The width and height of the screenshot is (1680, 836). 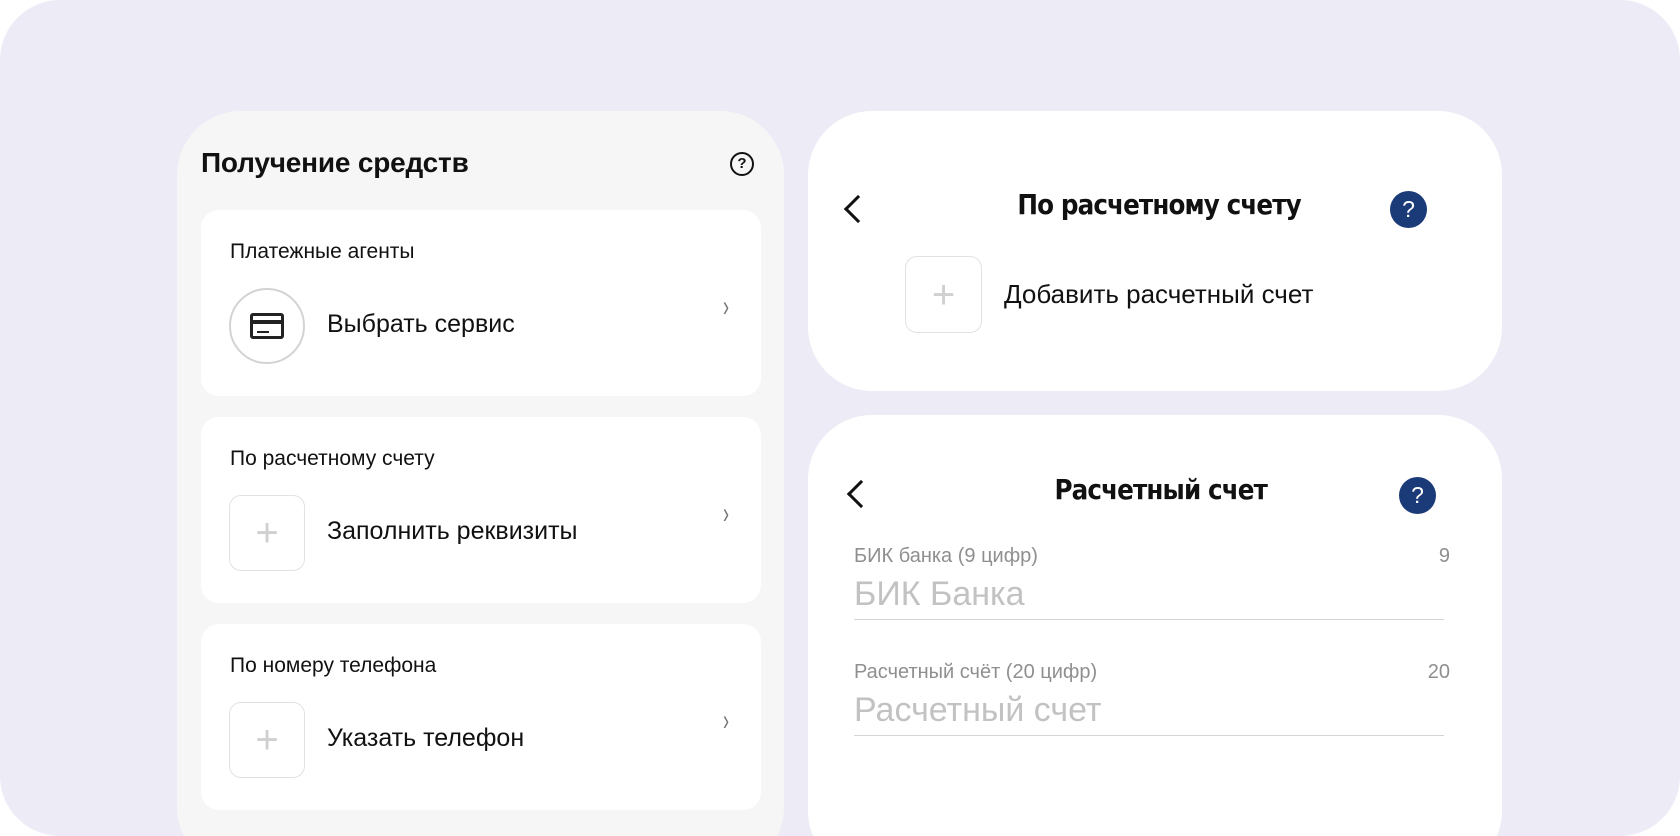 What do you see at coordinates (1438, 672) in the screenshot?
I see `account-digit-count: 20` at bounding box center [1438, 672].